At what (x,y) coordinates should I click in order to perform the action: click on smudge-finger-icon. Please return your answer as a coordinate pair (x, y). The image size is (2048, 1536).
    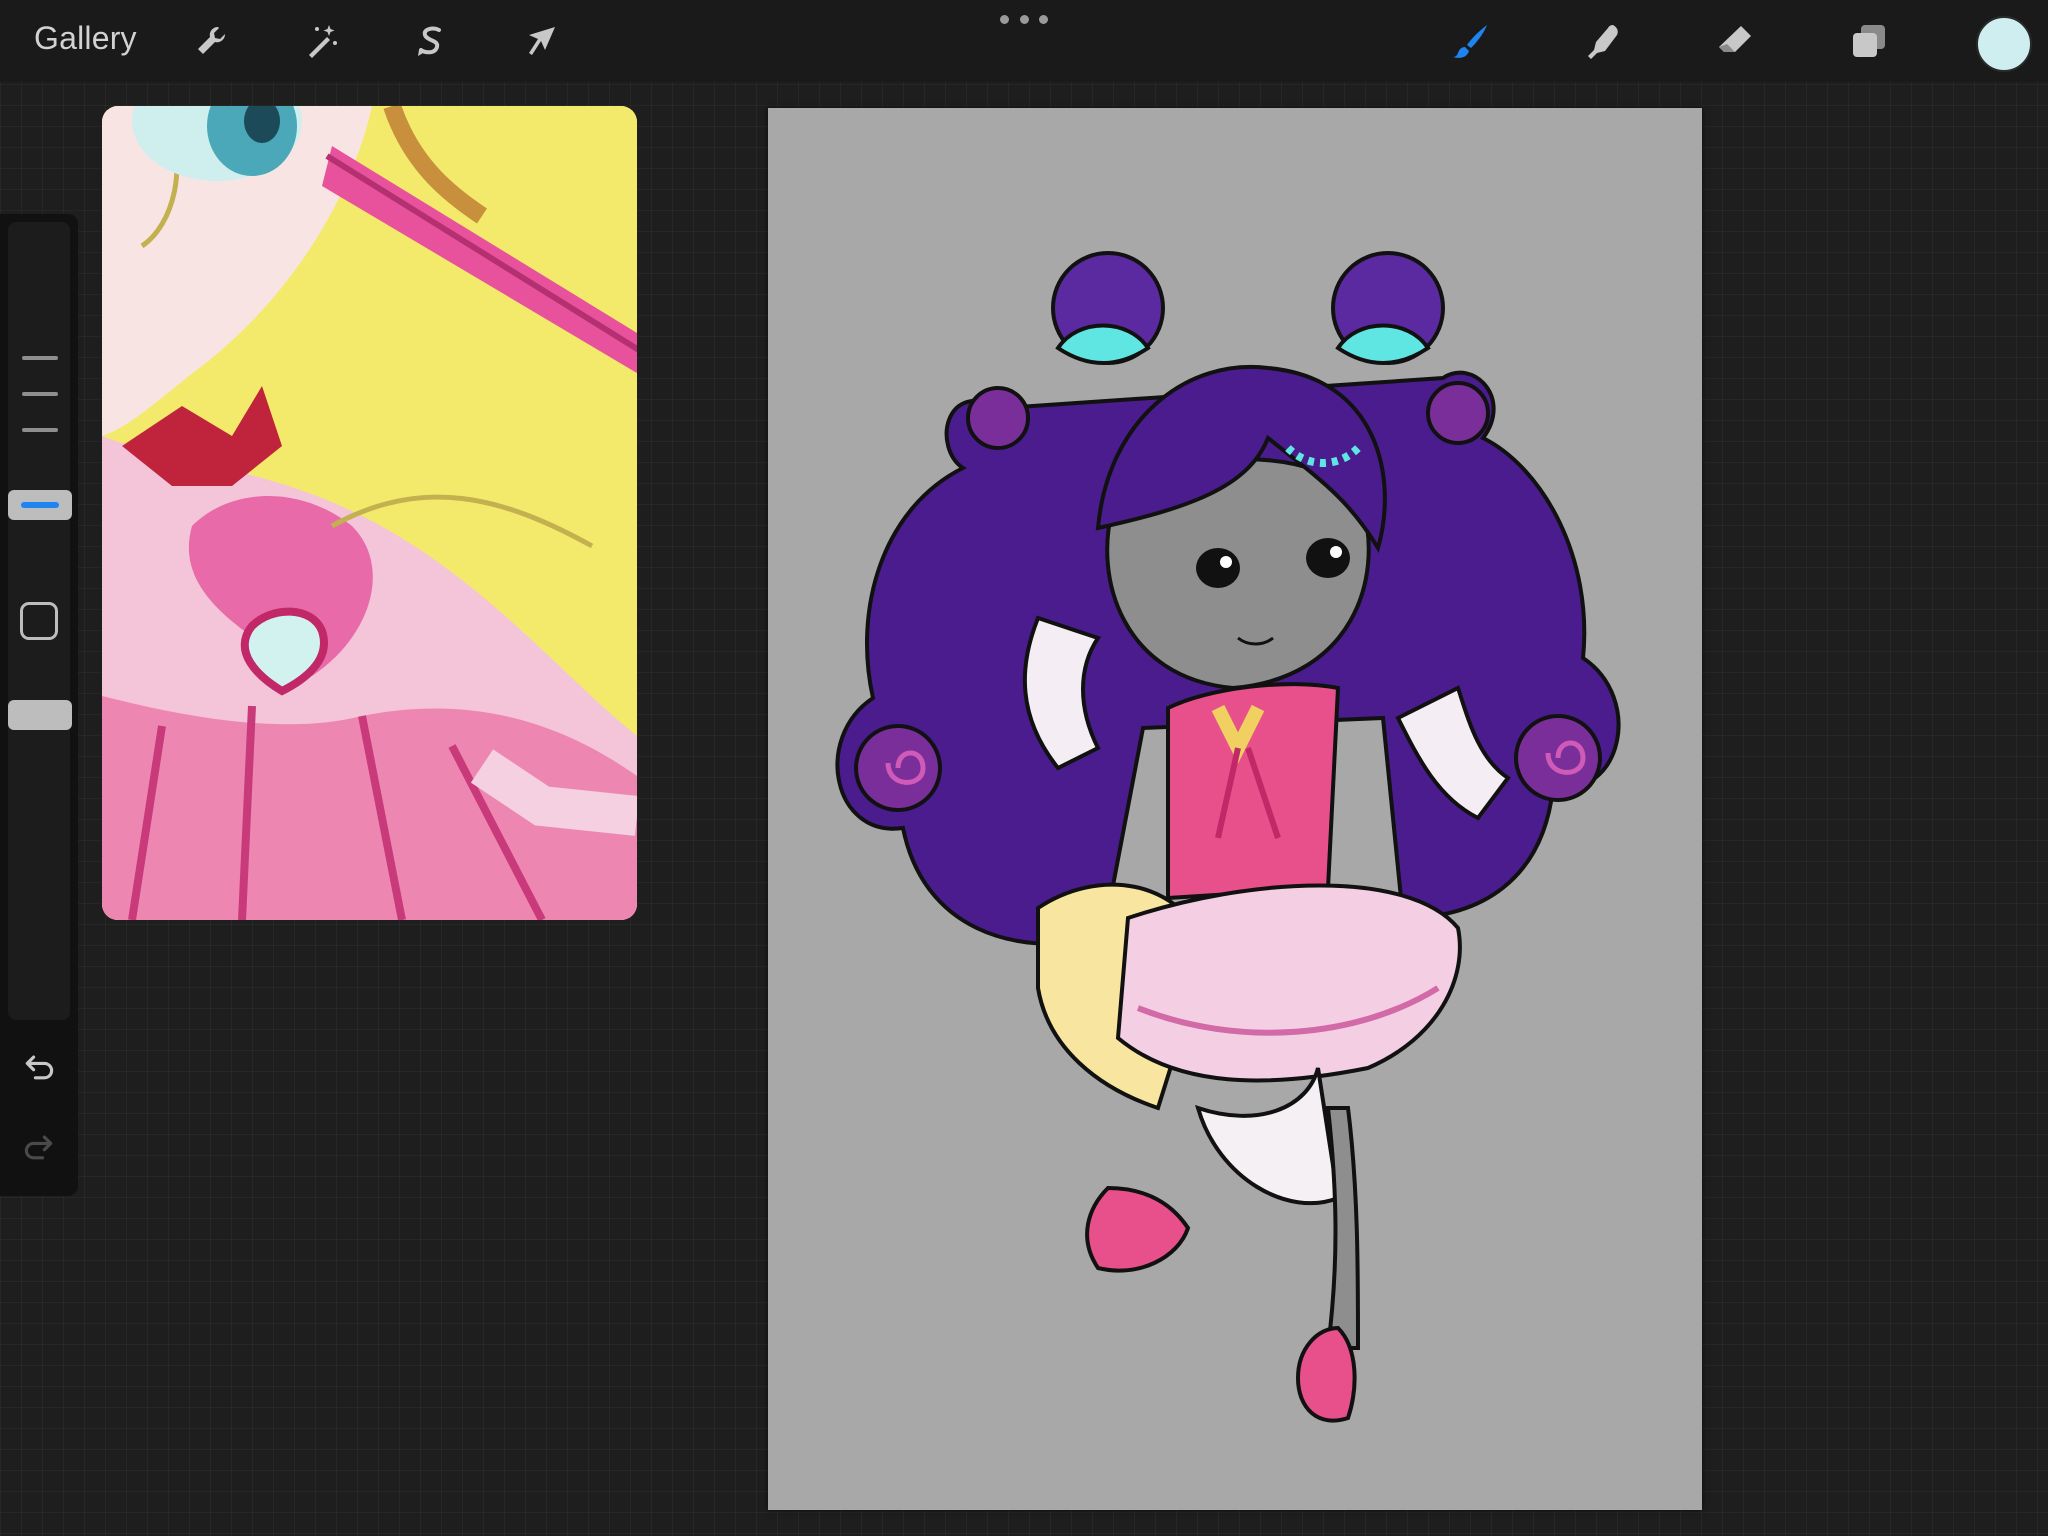
    Looking at the image, I should click on (1603, 41).